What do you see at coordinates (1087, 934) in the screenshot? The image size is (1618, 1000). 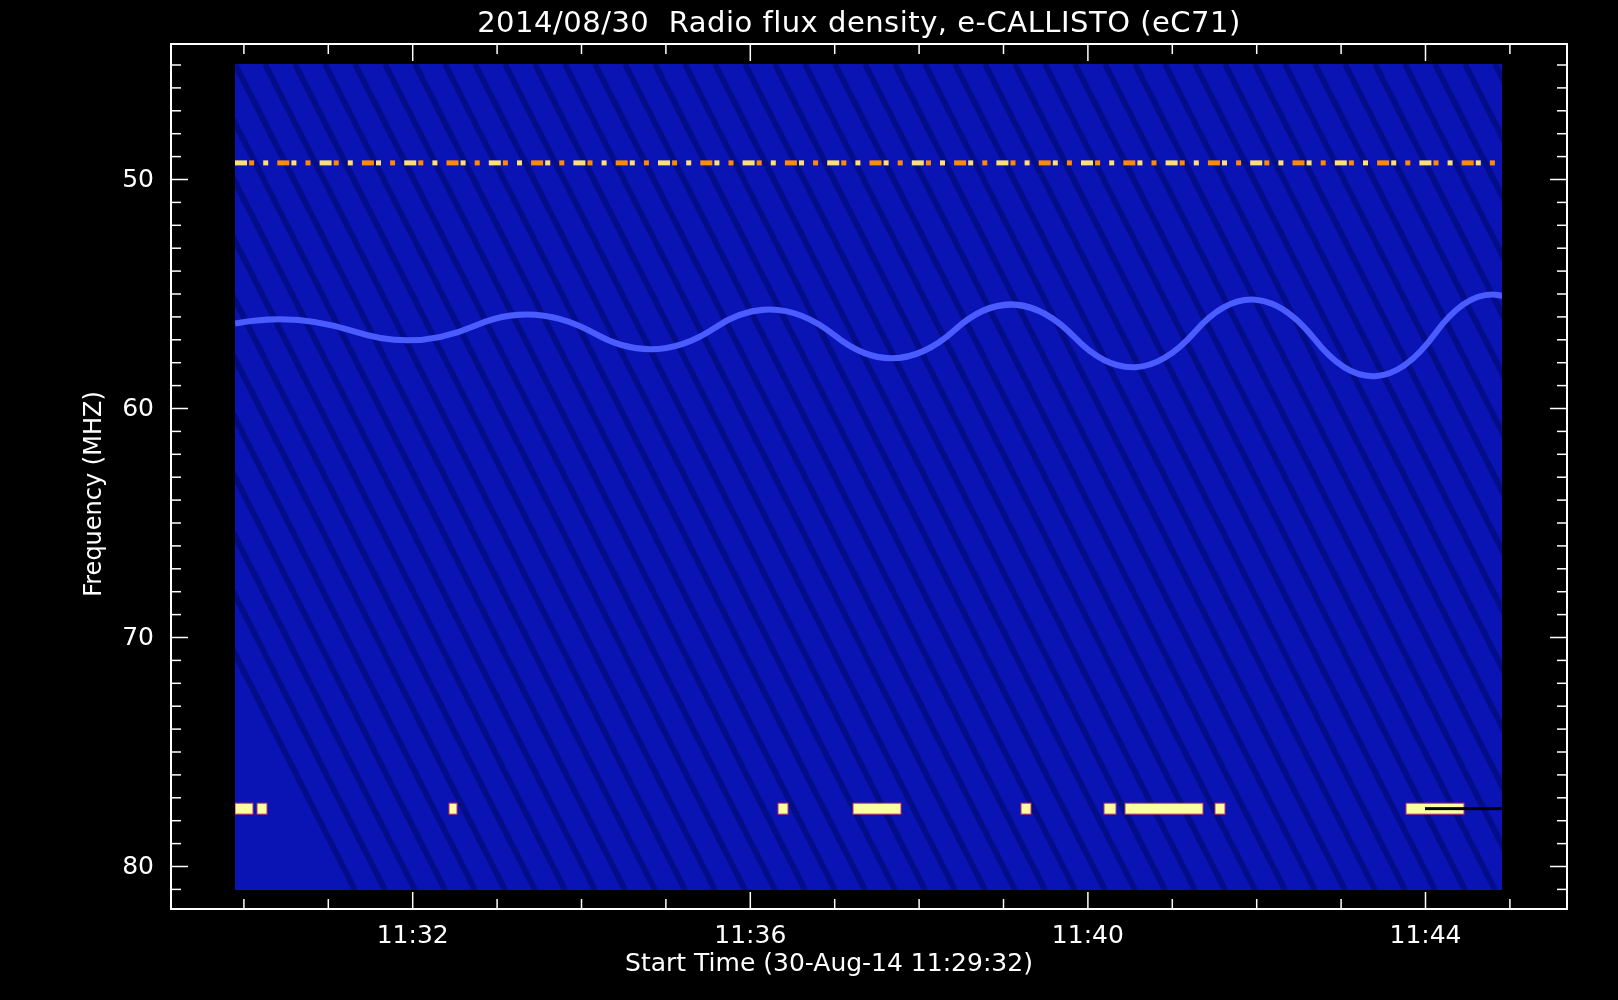 I see `x-tick-label: 11:40` at bounding box center [1087, 934].